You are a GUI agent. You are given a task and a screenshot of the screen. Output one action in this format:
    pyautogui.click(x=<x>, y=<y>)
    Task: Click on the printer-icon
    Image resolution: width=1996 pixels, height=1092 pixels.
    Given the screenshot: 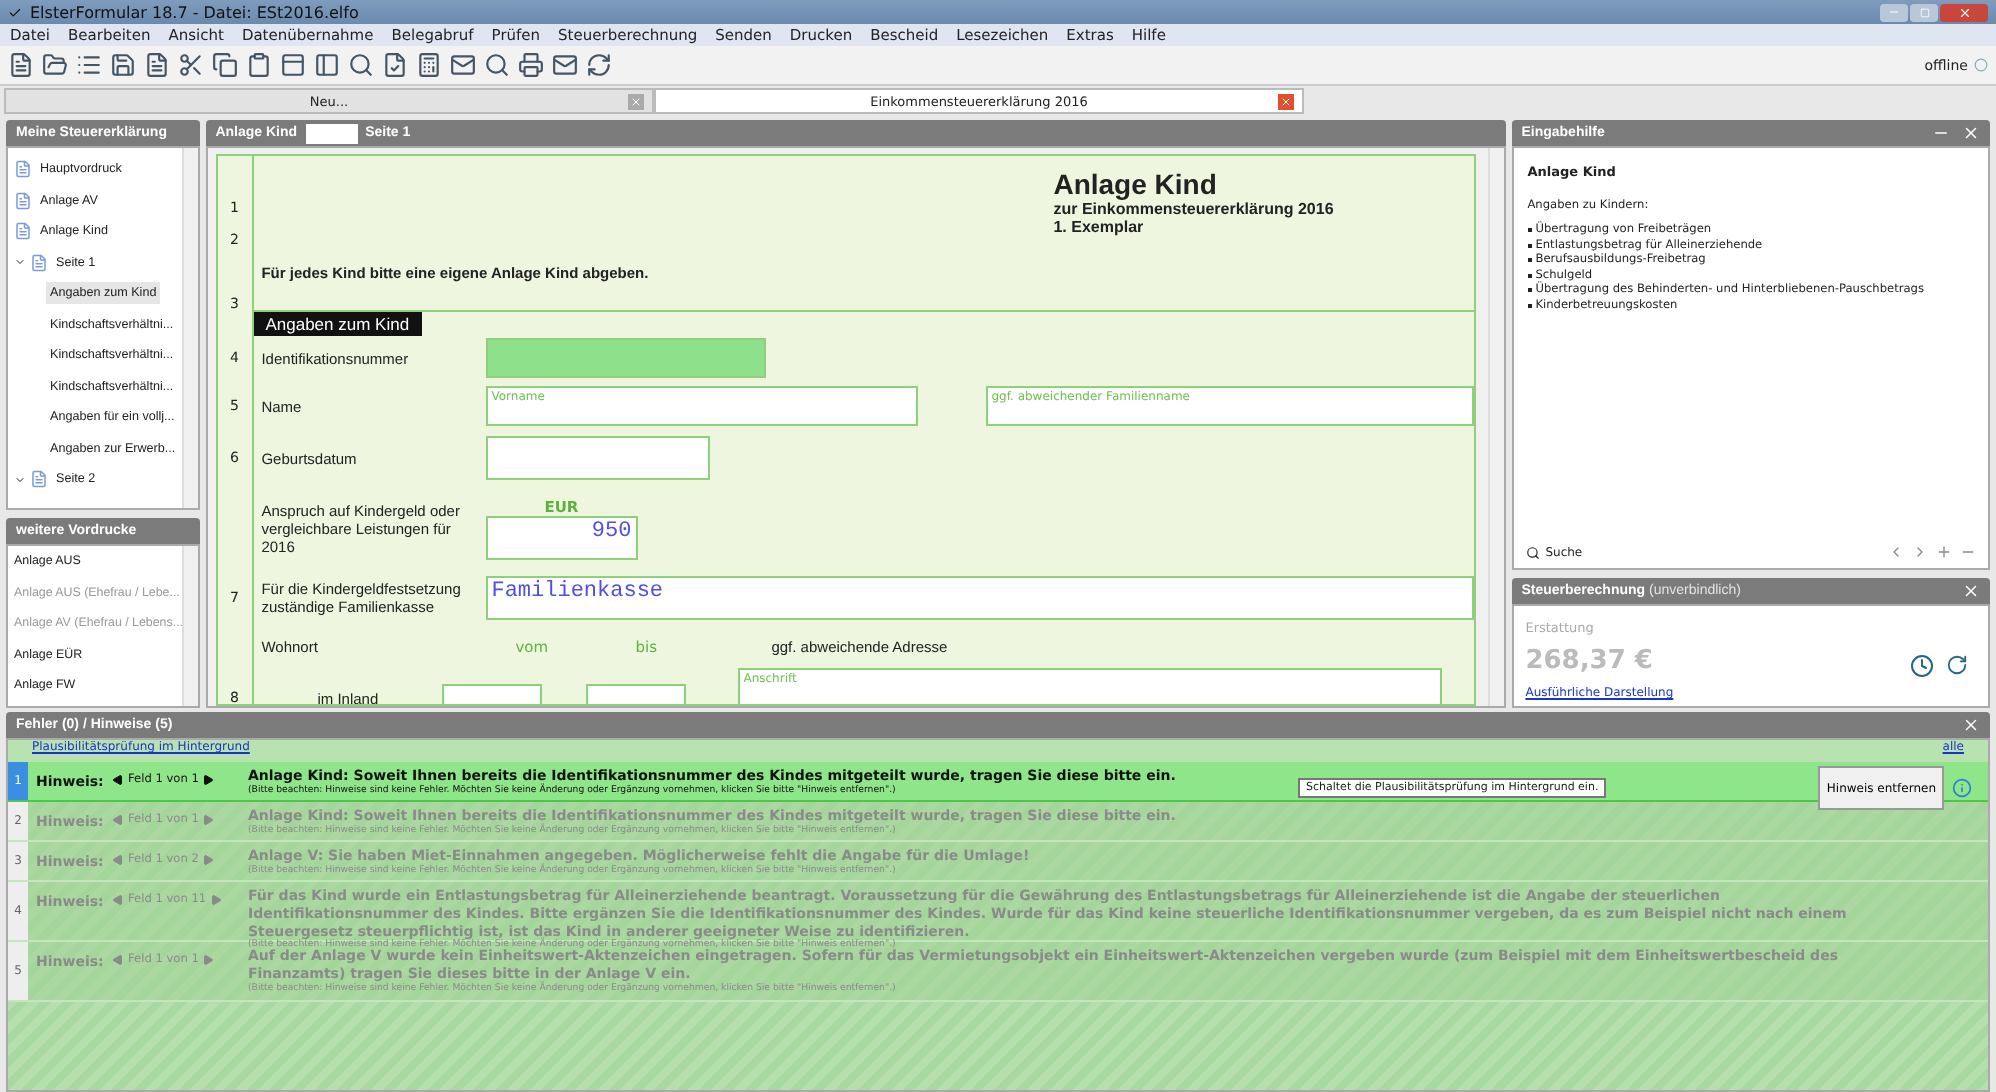 What is the action you would take?
    pyautogui.click(x=531, y=65)
    